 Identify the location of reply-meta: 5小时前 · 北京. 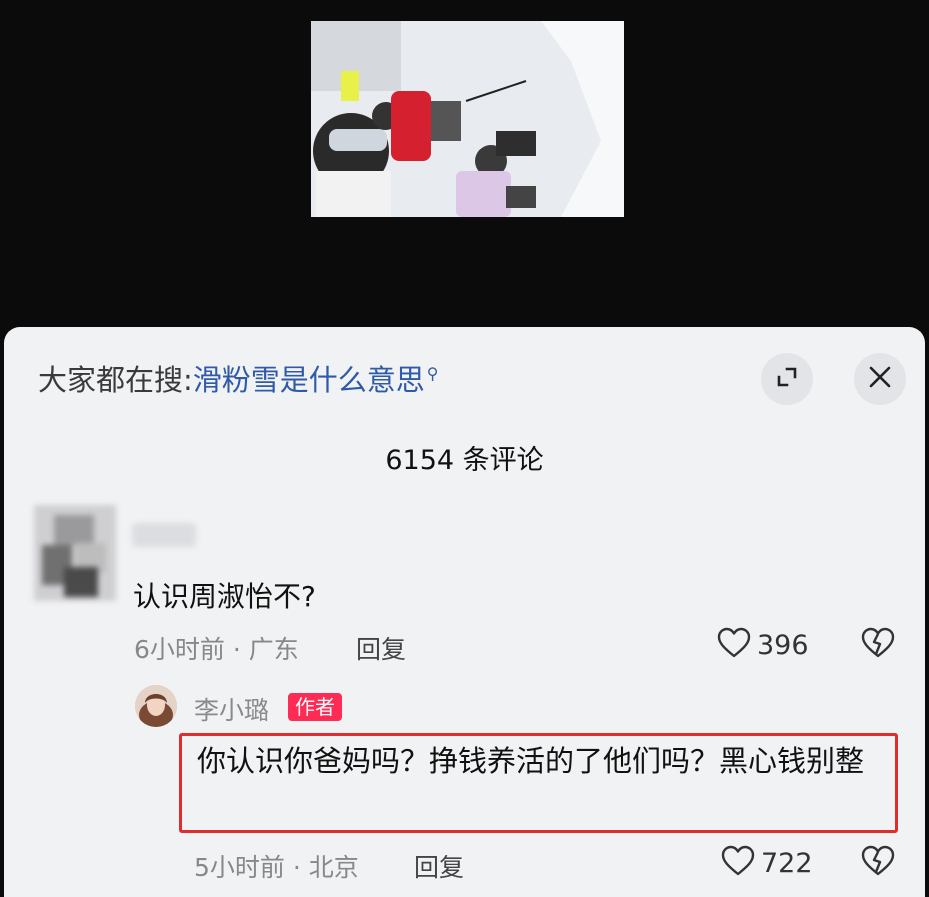
(276, 867).